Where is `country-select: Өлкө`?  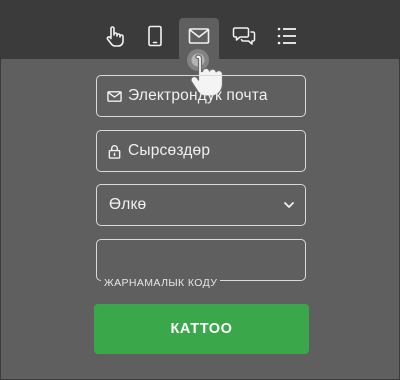
country-select: Өлкө is located at coordinates (201, 205).